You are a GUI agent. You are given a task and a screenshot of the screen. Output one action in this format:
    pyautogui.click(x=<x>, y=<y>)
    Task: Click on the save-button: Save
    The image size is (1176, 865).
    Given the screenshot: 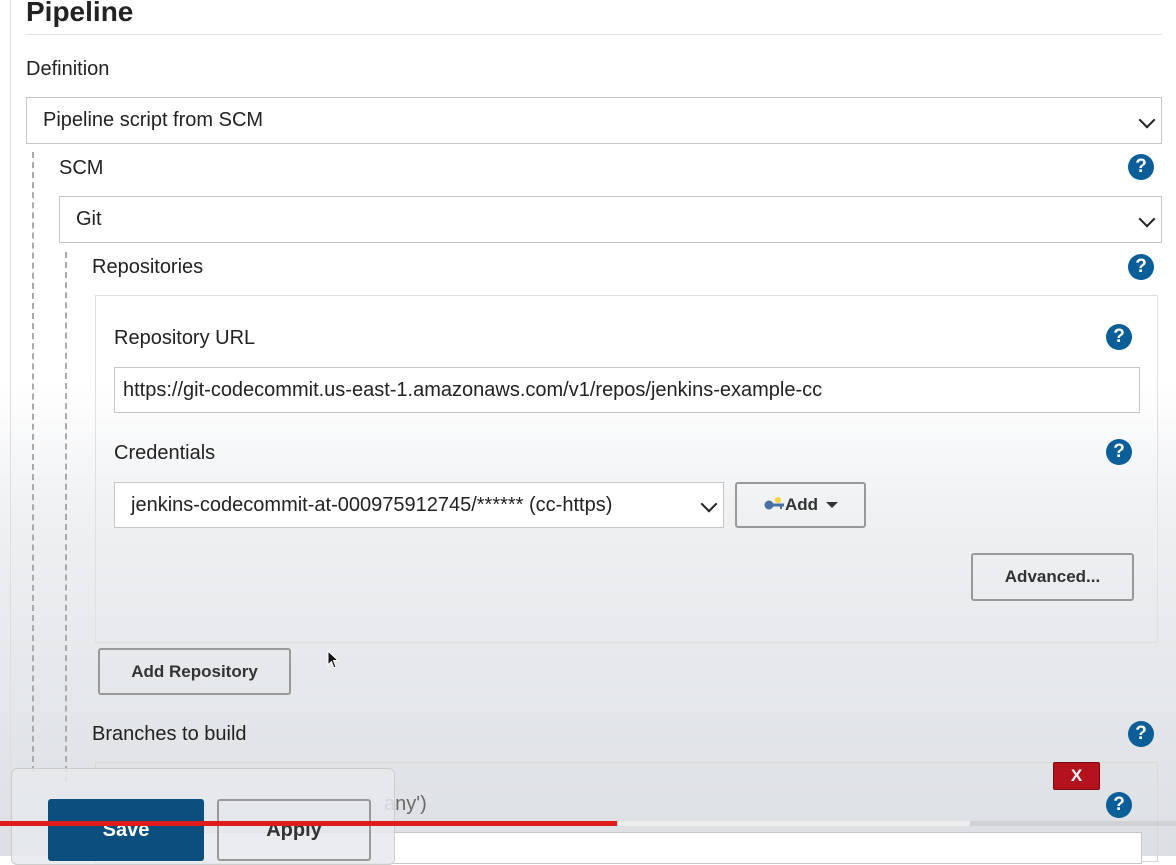 What is the action you would take?
    pyautogui.click(x=126, y=830)
    